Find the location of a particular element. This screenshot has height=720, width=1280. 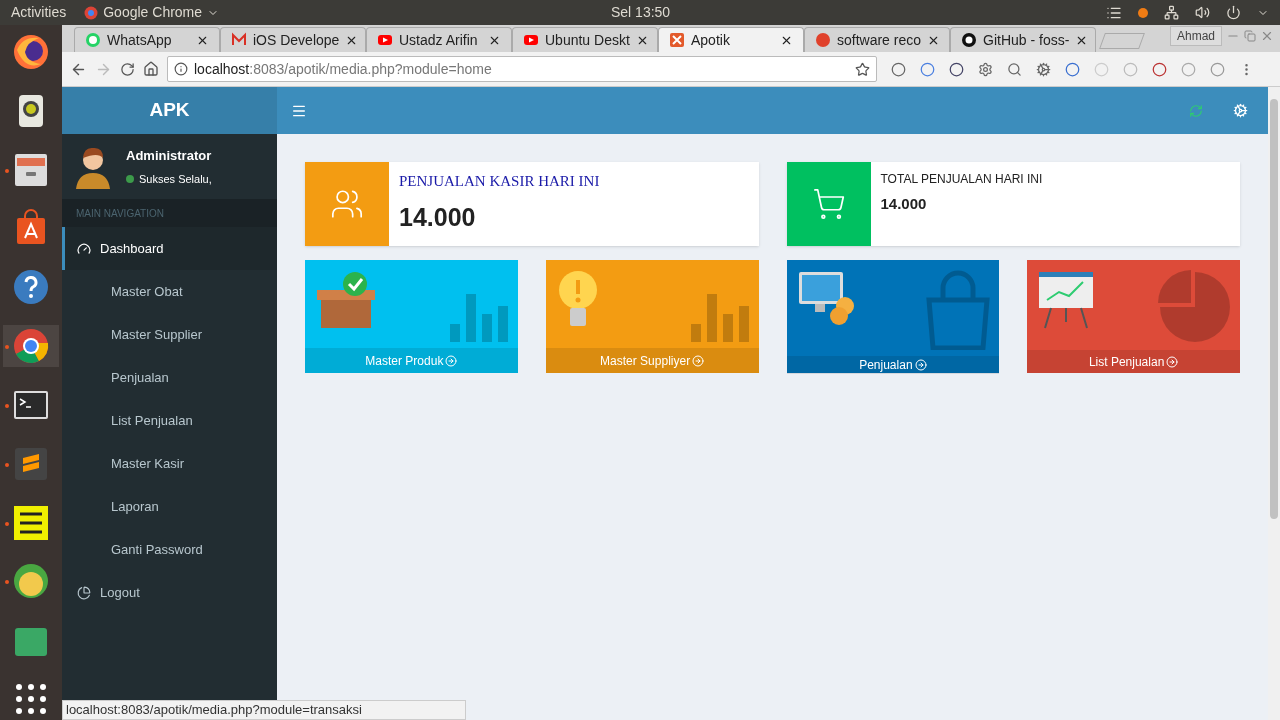

tile-label: List Penjualan is located at coordinates (1126, 362).